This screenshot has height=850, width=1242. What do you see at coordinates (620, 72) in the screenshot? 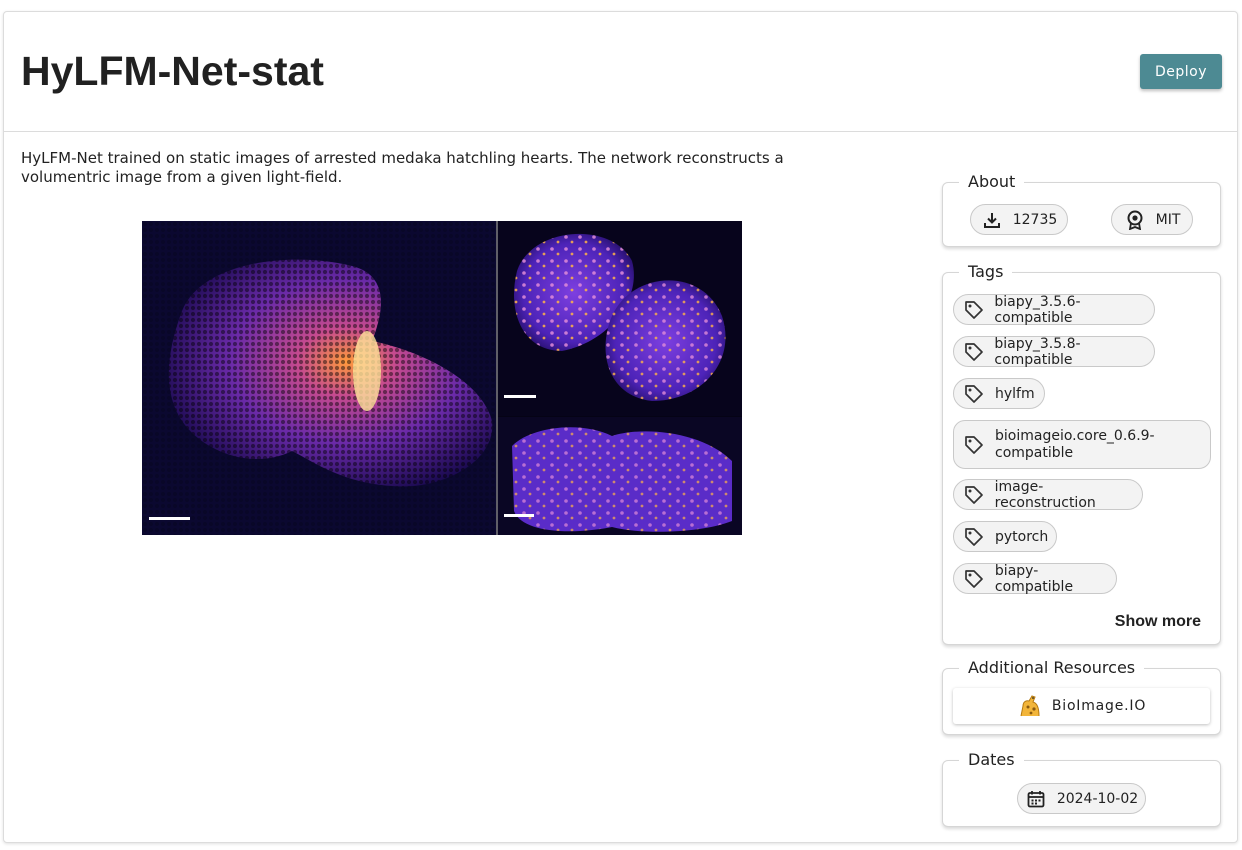
I see `card-header: HyLFM-Net-stat Deploy` at bounding box center [620, 72].